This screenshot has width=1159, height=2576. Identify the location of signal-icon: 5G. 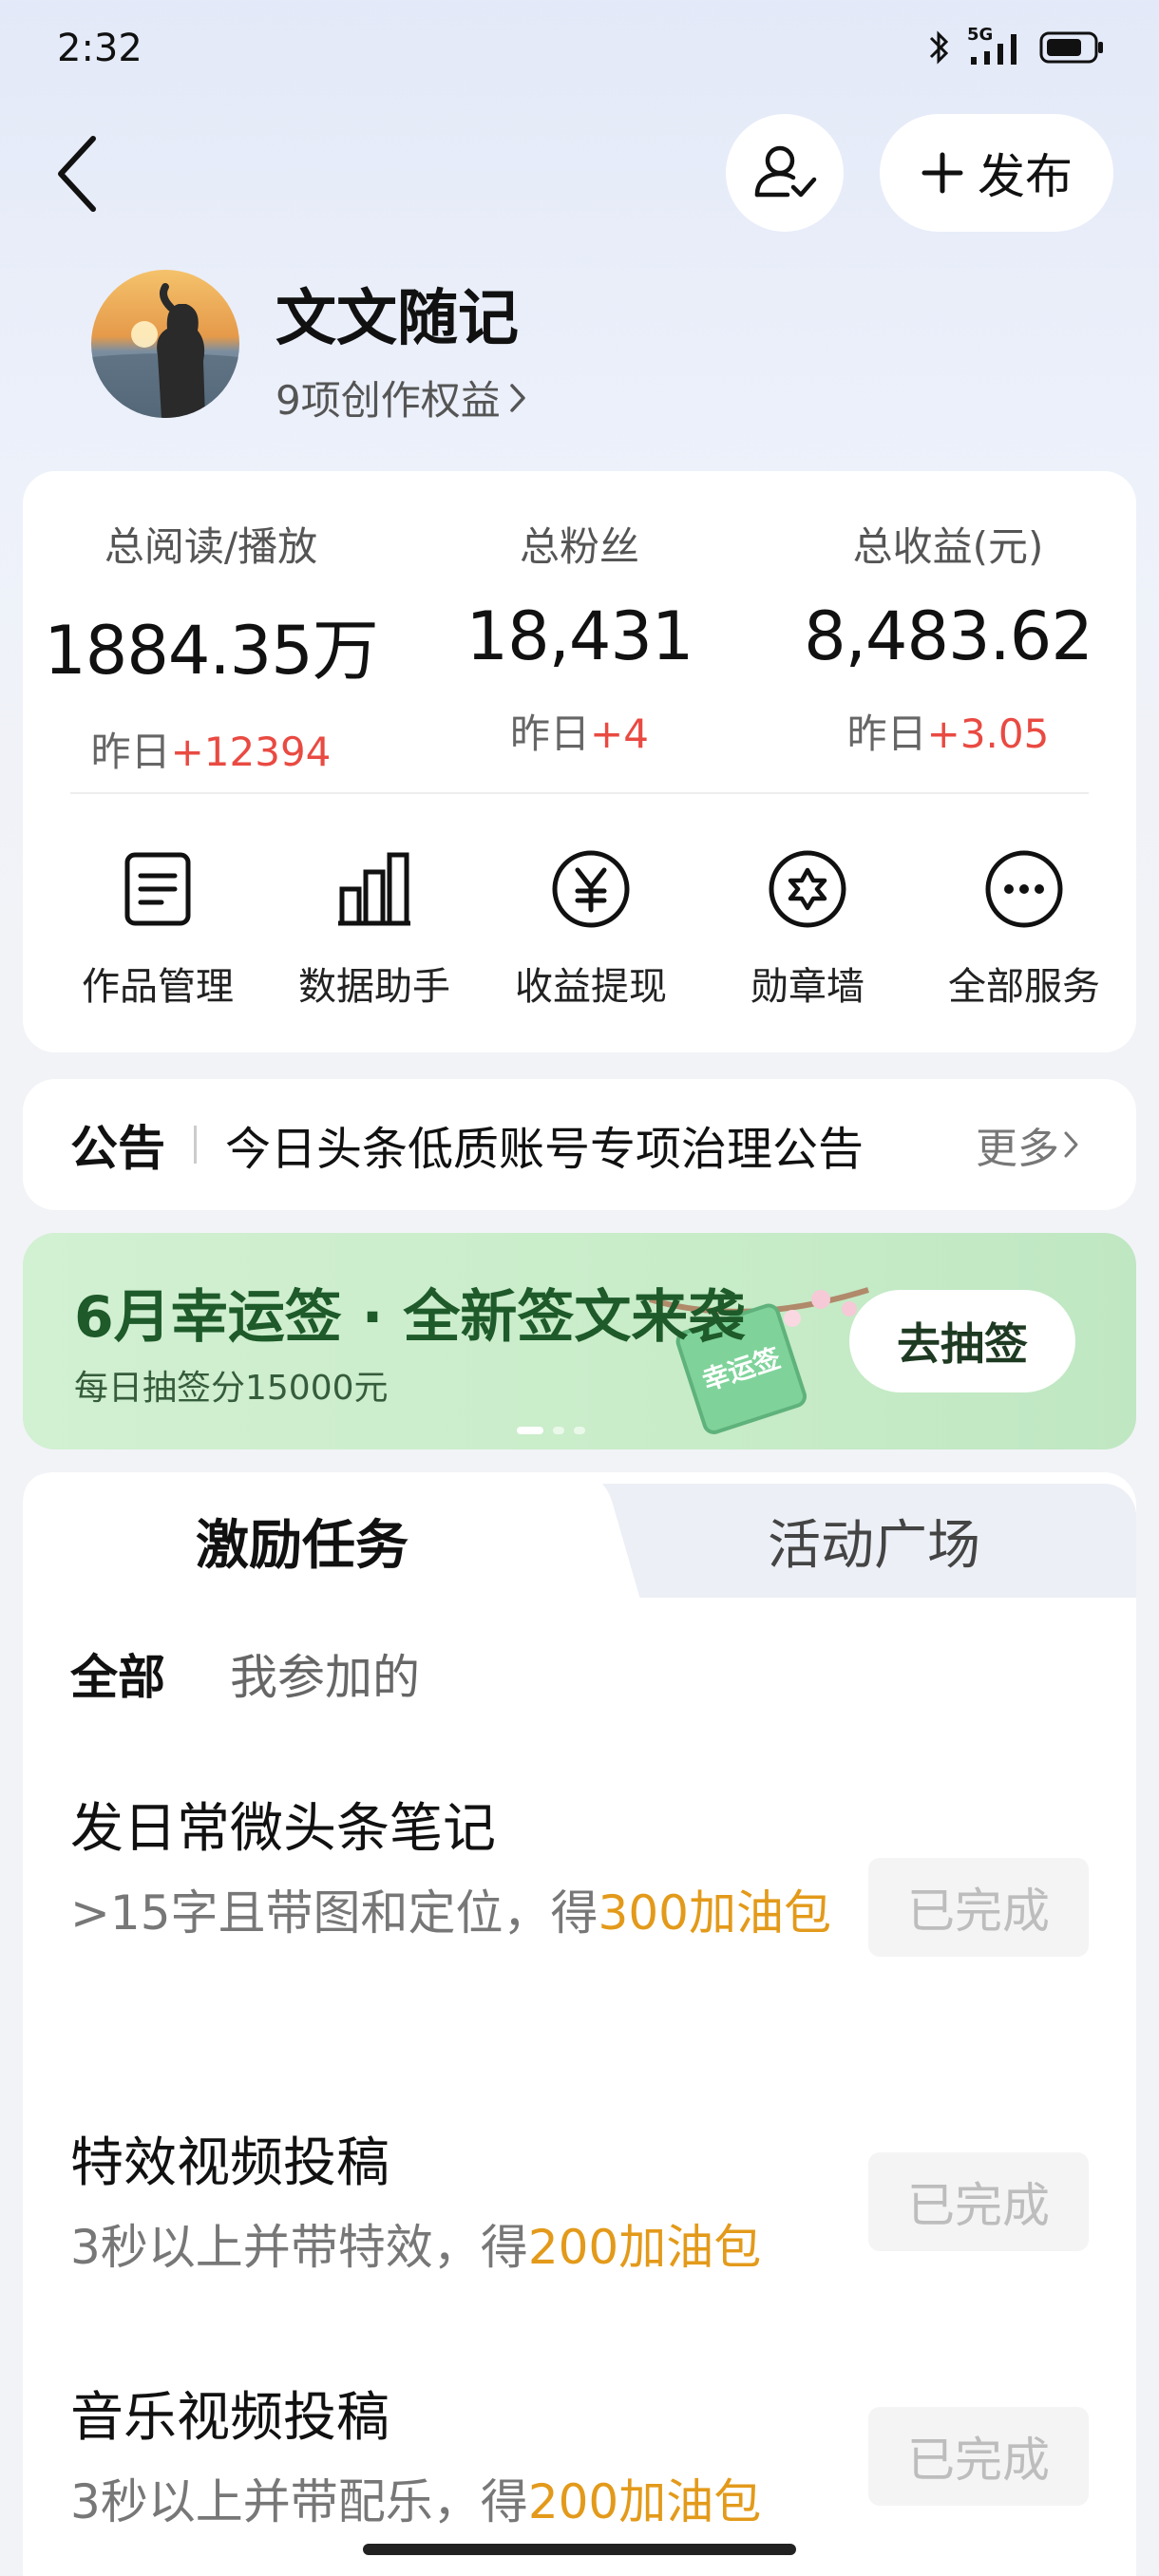
(996, 45).